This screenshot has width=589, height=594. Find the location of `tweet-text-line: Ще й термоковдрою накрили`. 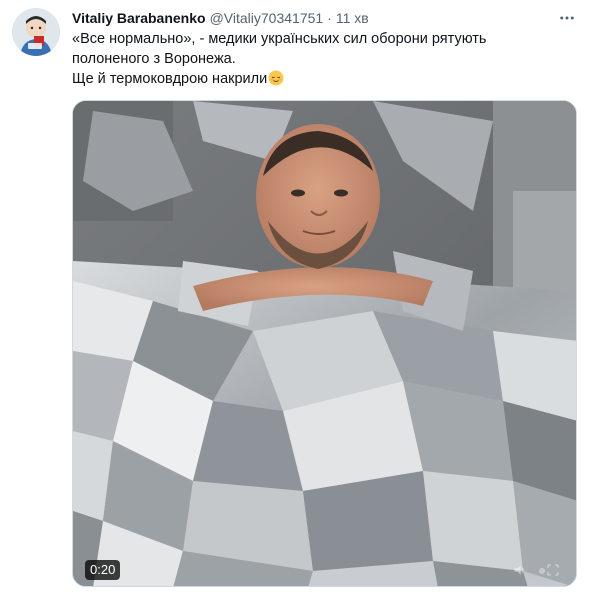

tweet-text-line: Ще й термоковдрою накрили is located at coordinates (322, 79).